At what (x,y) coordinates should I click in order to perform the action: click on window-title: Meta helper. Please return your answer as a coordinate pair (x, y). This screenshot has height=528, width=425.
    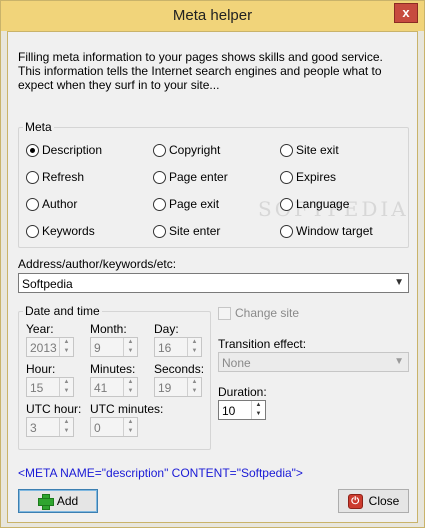
    Looking at the image, I should click on (212, 15).